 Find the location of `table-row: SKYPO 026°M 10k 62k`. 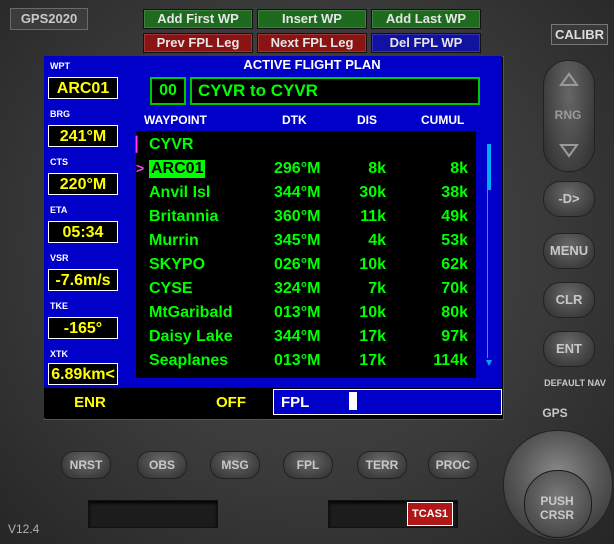

table-row: SKYPO 026°M 10k 62k is located at coordinates (306, 265).